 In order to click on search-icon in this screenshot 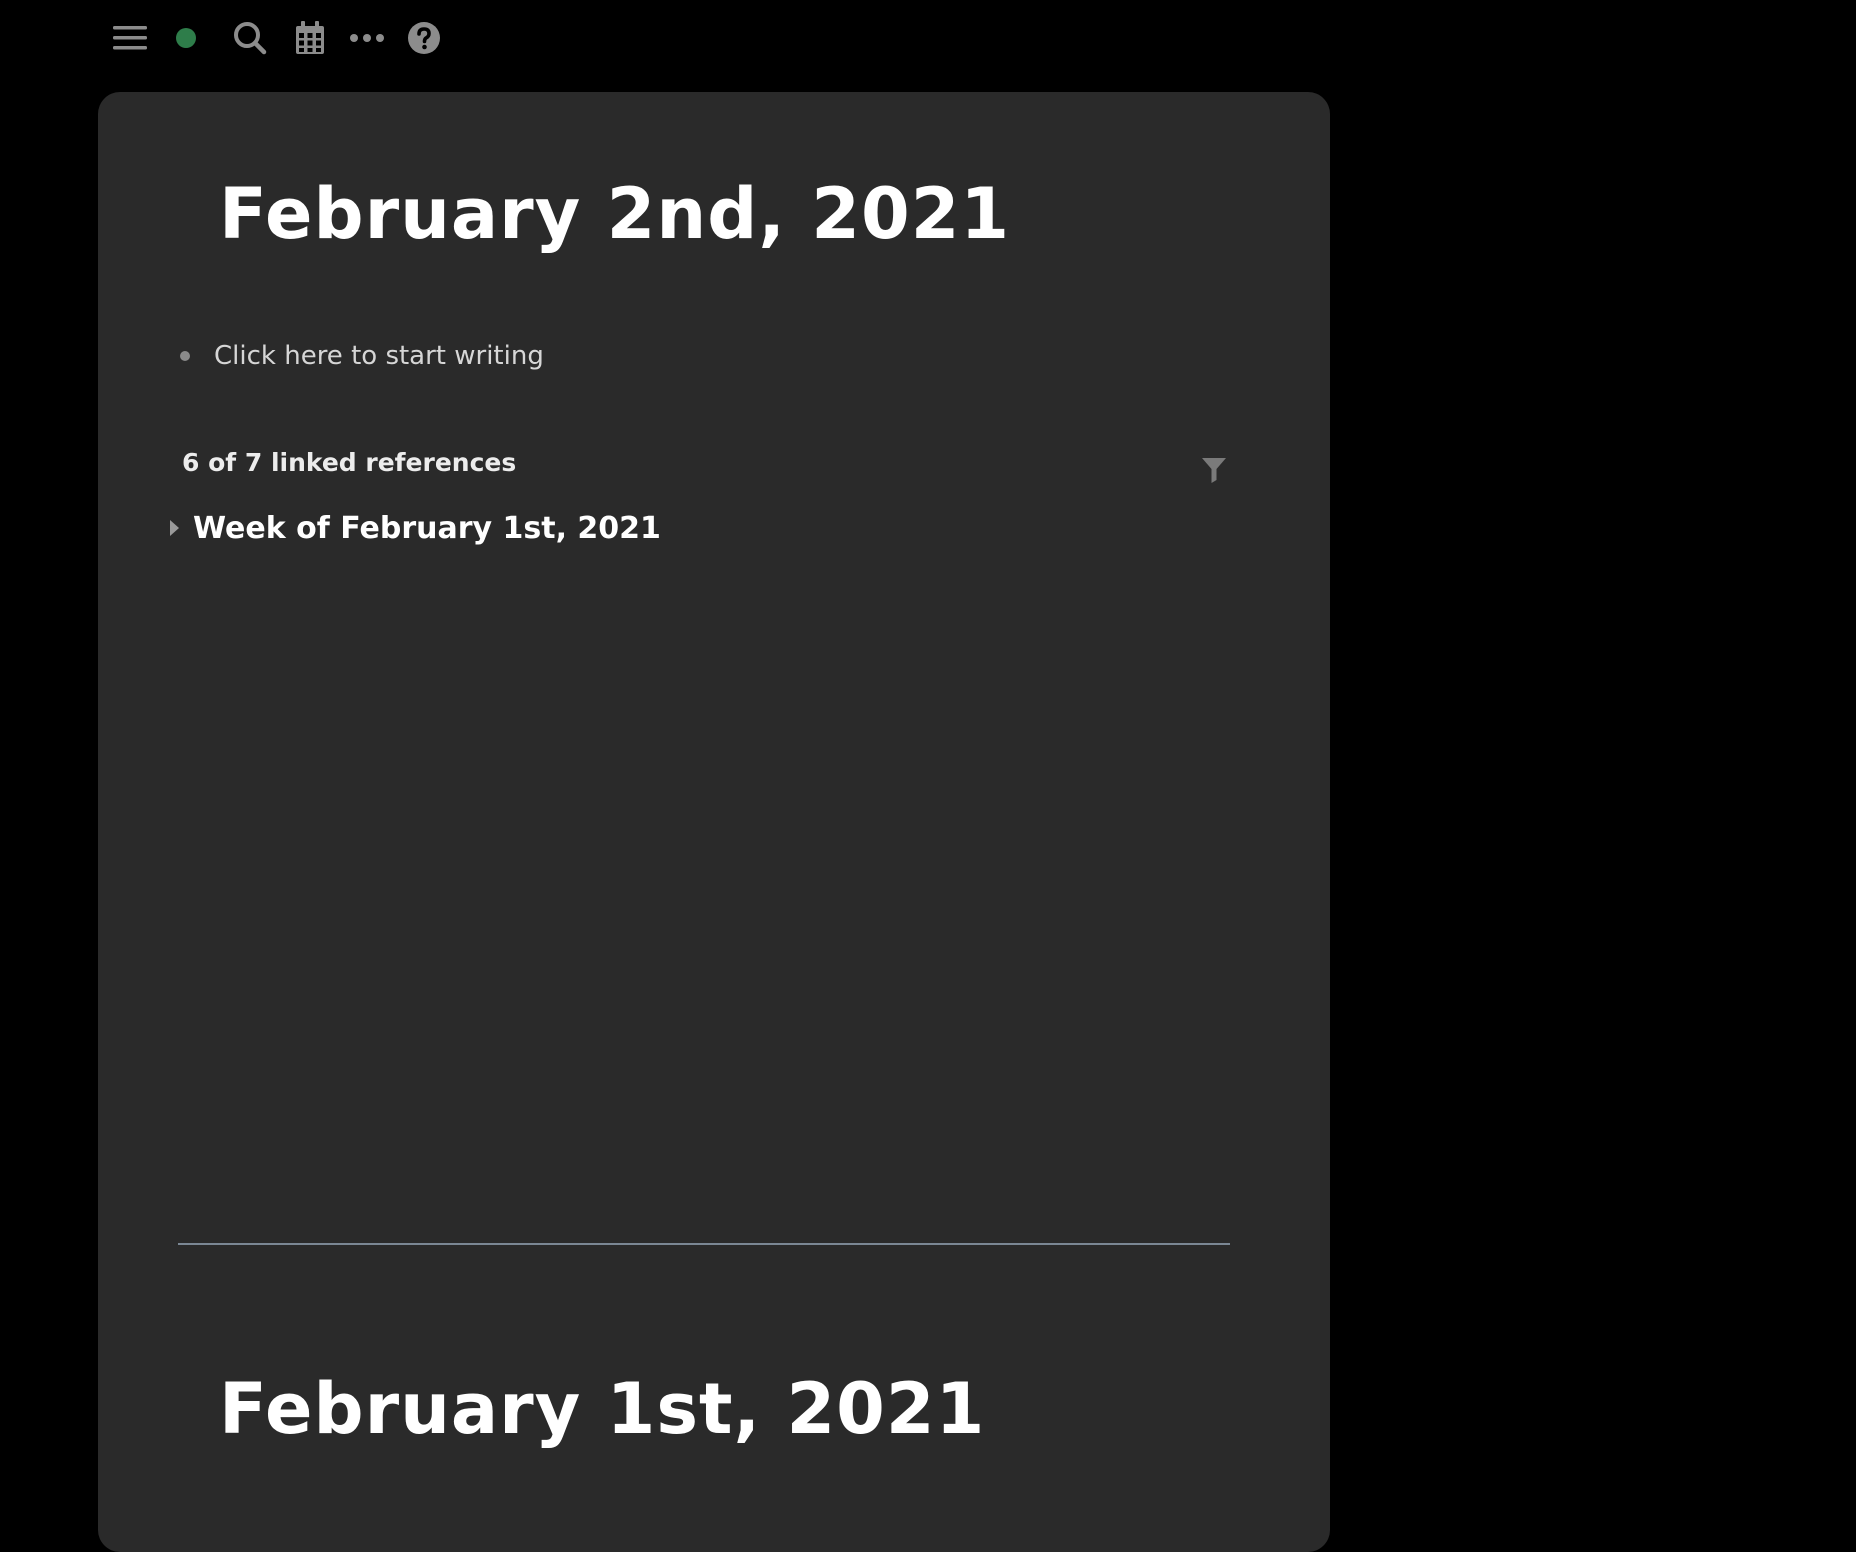, I will do `click(250, 38)`.